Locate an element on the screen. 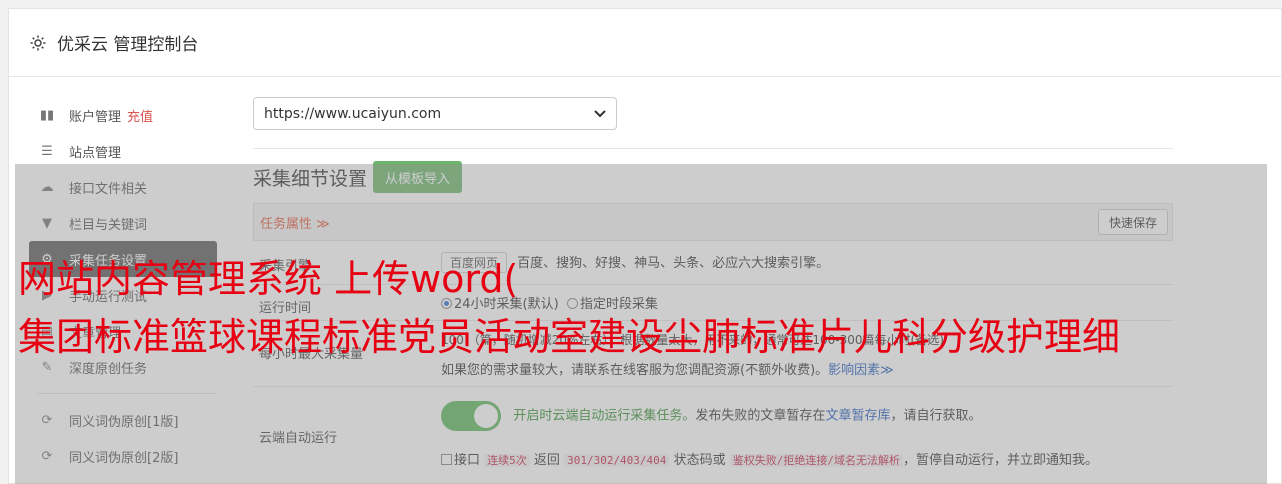 This screenshot has height=484, width=1282. sidebar-item-synonym-v1: ⟳ 同义词伪原创[1版] is located at coordinates (129, 420).